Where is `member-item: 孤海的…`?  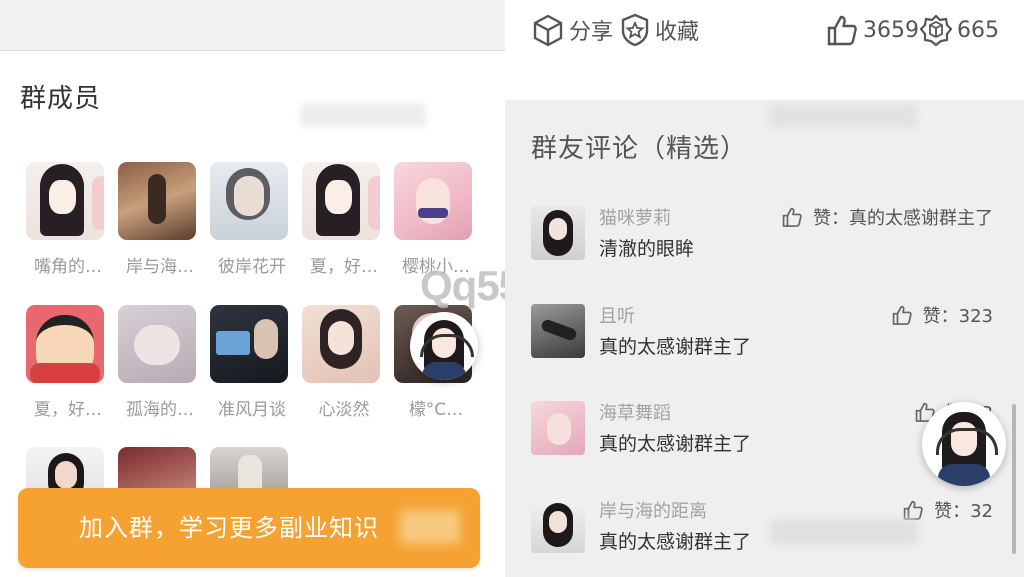
member-item: 孤海的… is located at coordinates (161, 362).